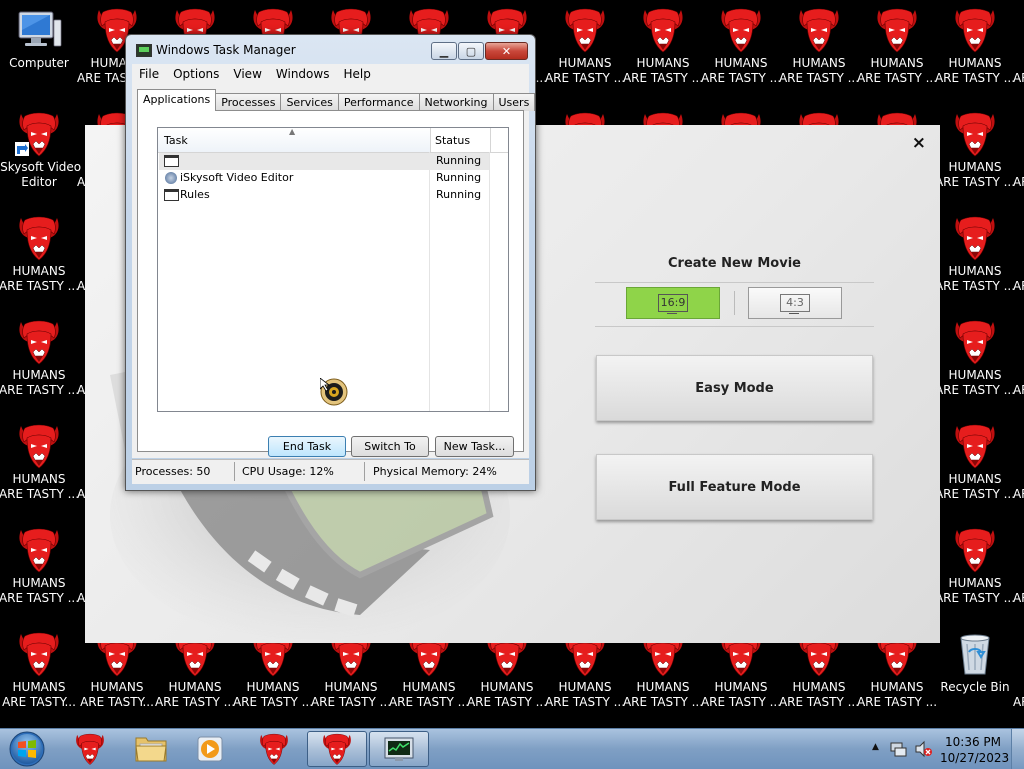 The image size is (1024, 769). I want to click on task-row: Running, so click(324, 161).